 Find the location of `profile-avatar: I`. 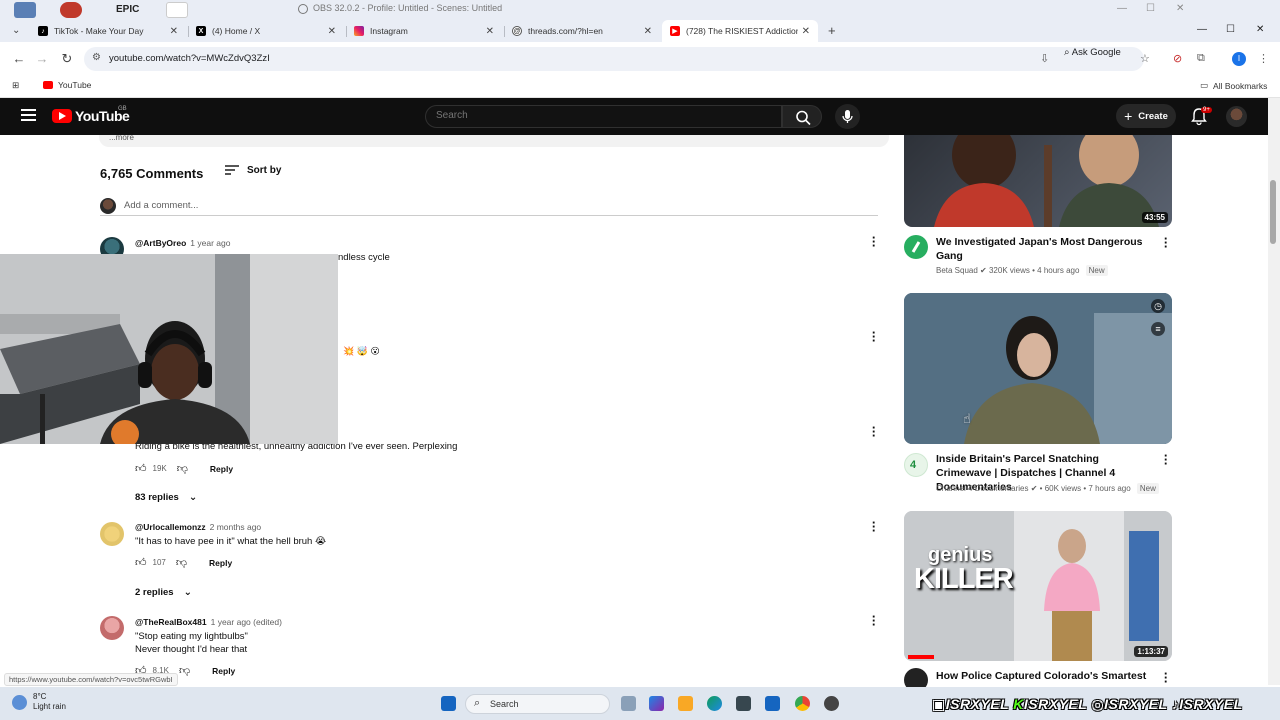

profile-avatar: I is located at coordinates (1239, 59).